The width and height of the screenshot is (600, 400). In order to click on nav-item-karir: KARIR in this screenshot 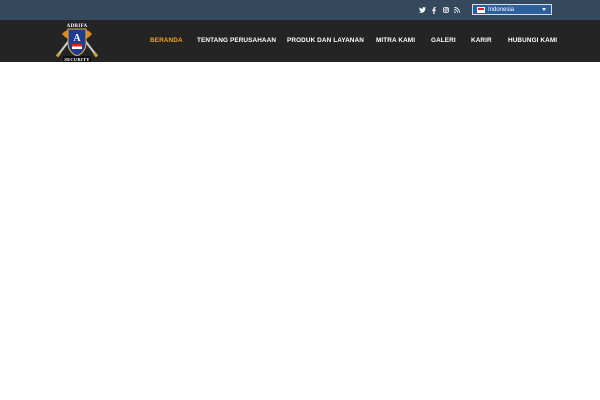, I will do `click(481, 40)`.